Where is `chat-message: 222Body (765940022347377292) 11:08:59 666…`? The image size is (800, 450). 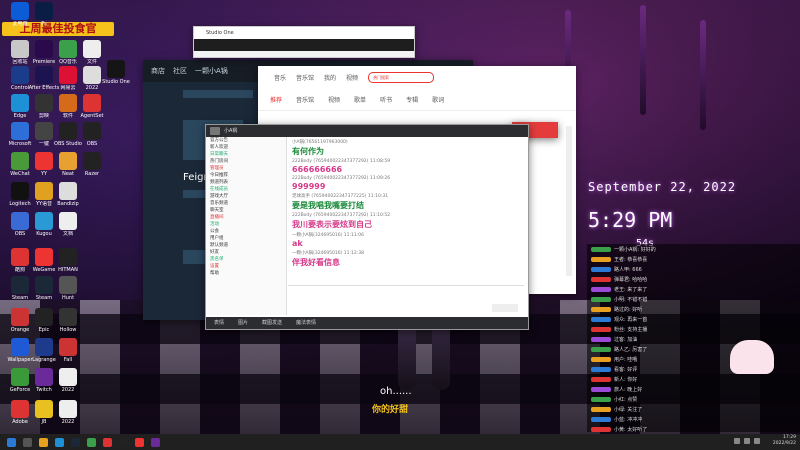 chat-message: 222Body (765940022347377292) 11:08:59 666… is located at coordinates (406, 166).